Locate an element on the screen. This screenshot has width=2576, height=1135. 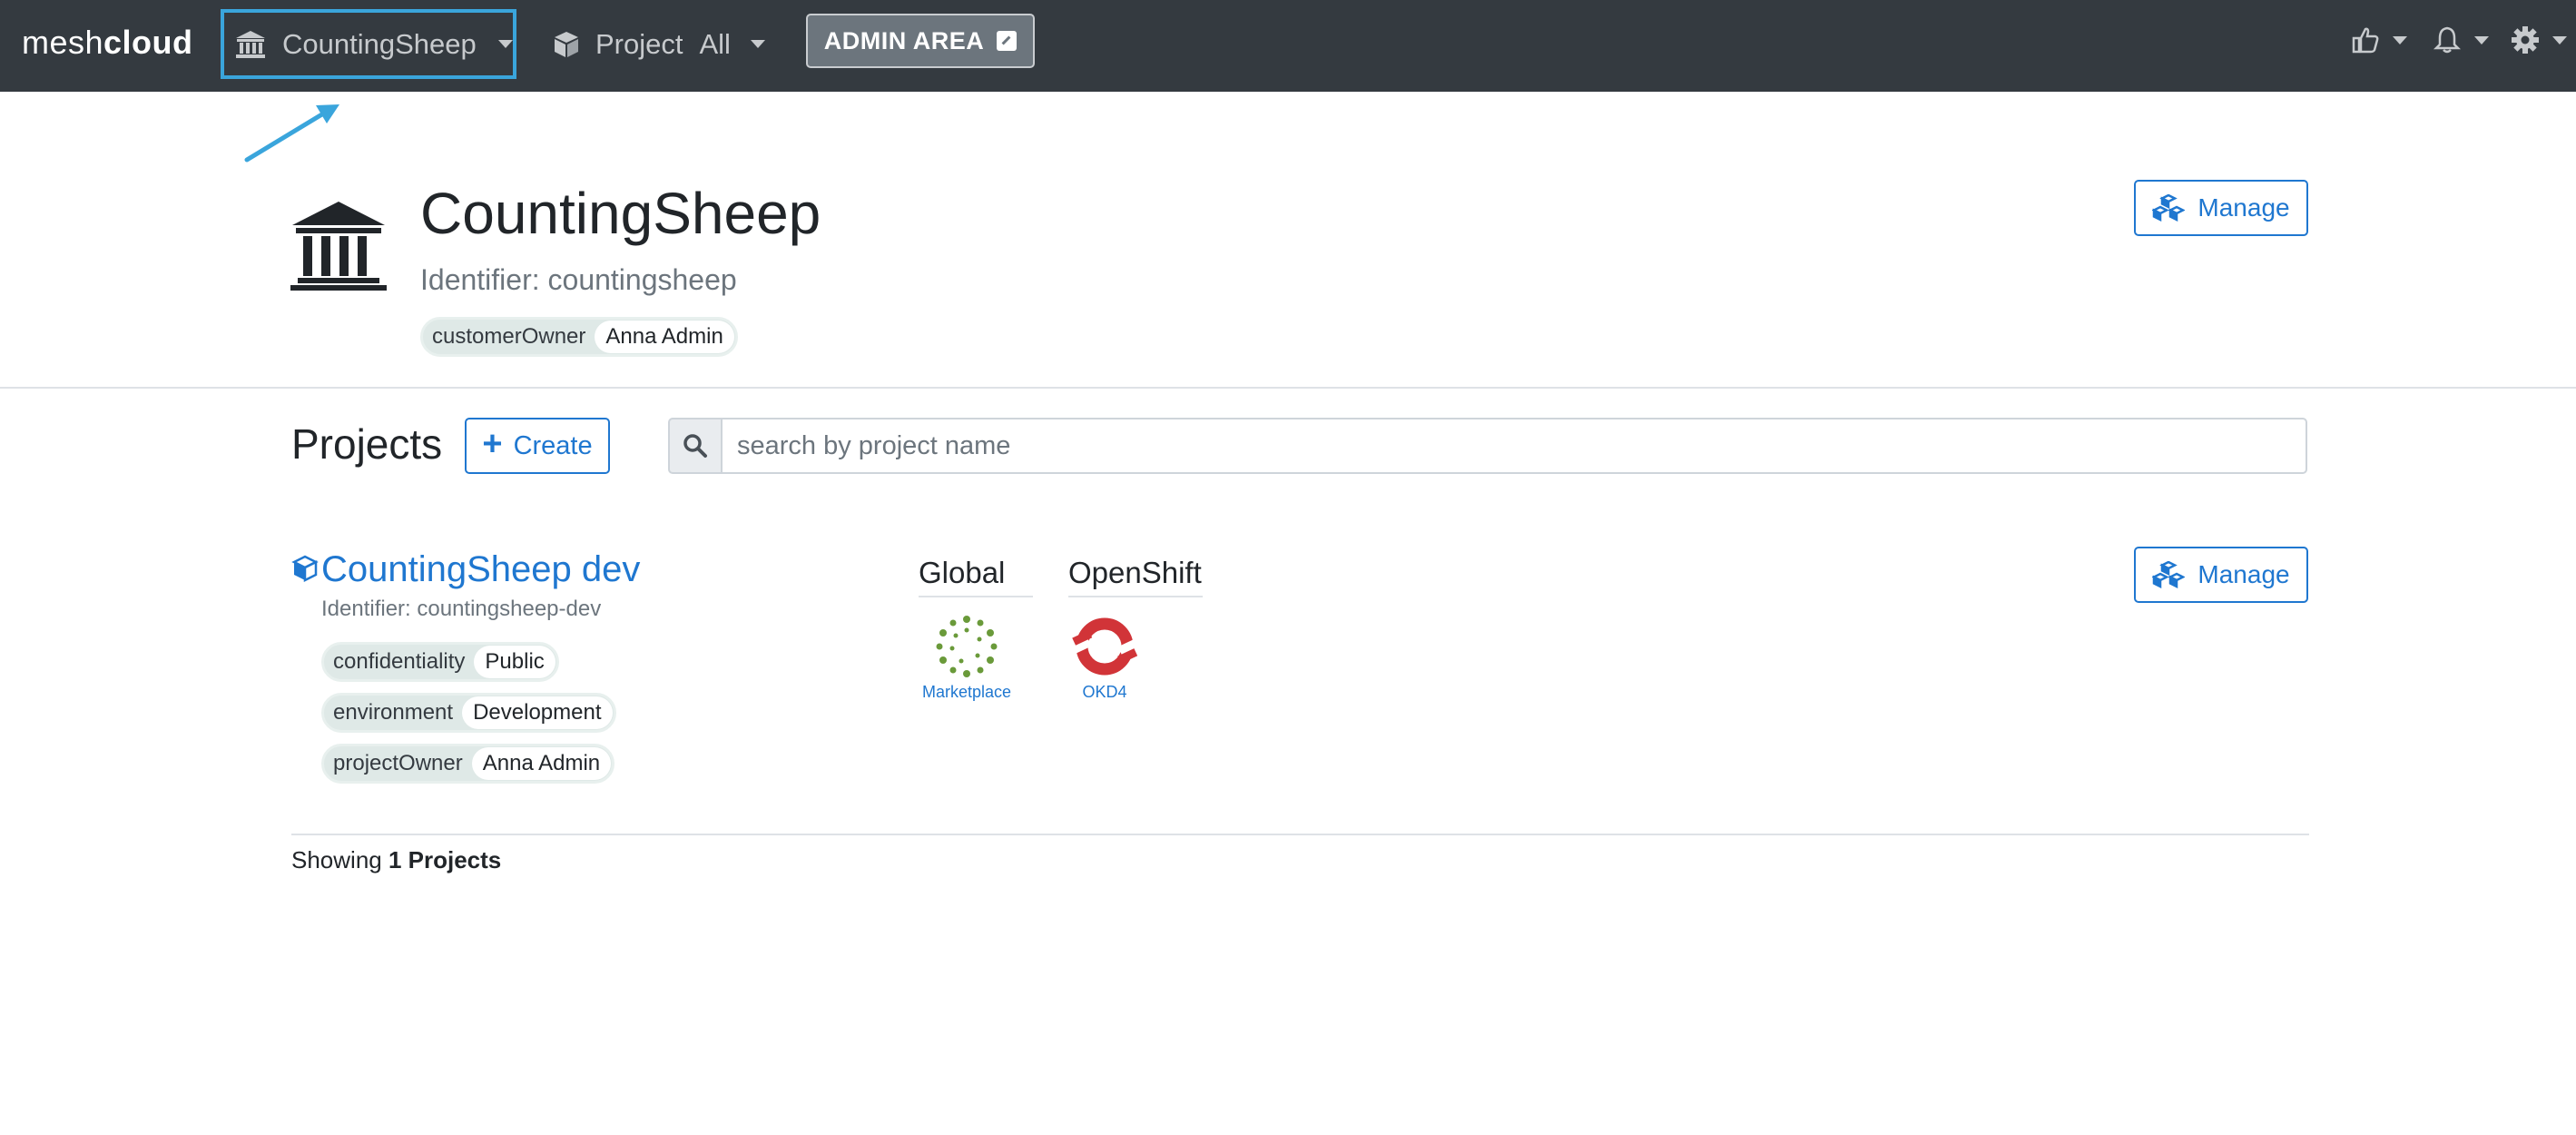
showing-prefix: Showing is located at coordinates (336, 859).